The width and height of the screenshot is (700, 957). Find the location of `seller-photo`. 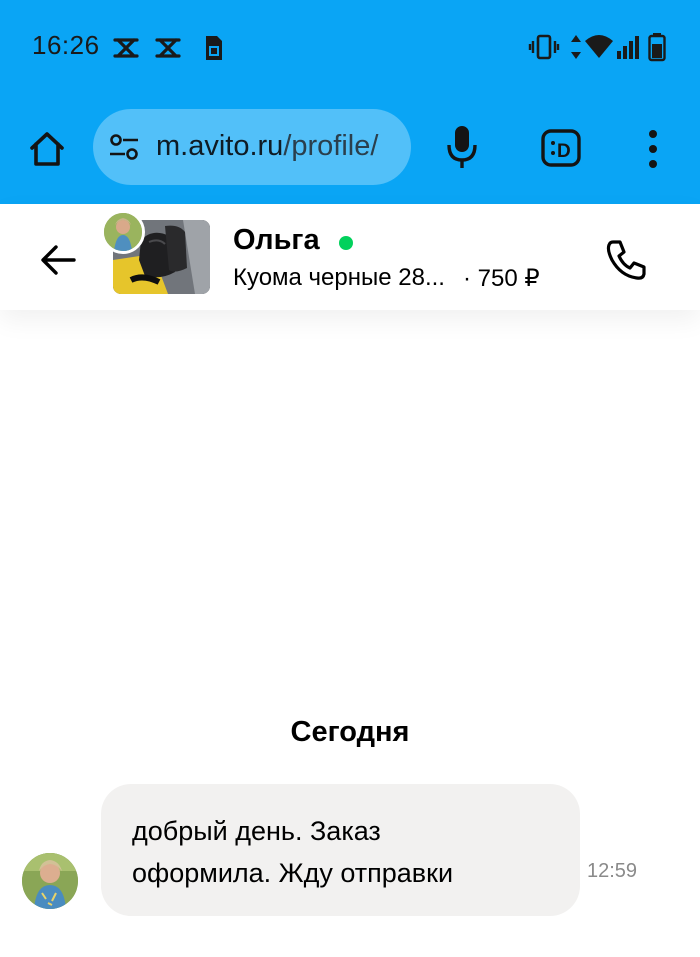

seller-photo is located at coordinates (123, 232).